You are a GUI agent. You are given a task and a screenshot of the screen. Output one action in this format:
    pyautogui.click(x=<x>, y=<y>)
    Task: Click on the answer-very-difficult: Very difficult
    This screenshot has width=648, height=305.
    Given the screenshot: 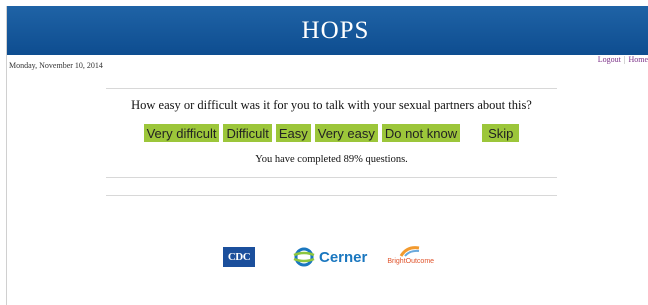 What is the action you would take?
    pyautogui.click(x=181, y=133)
    